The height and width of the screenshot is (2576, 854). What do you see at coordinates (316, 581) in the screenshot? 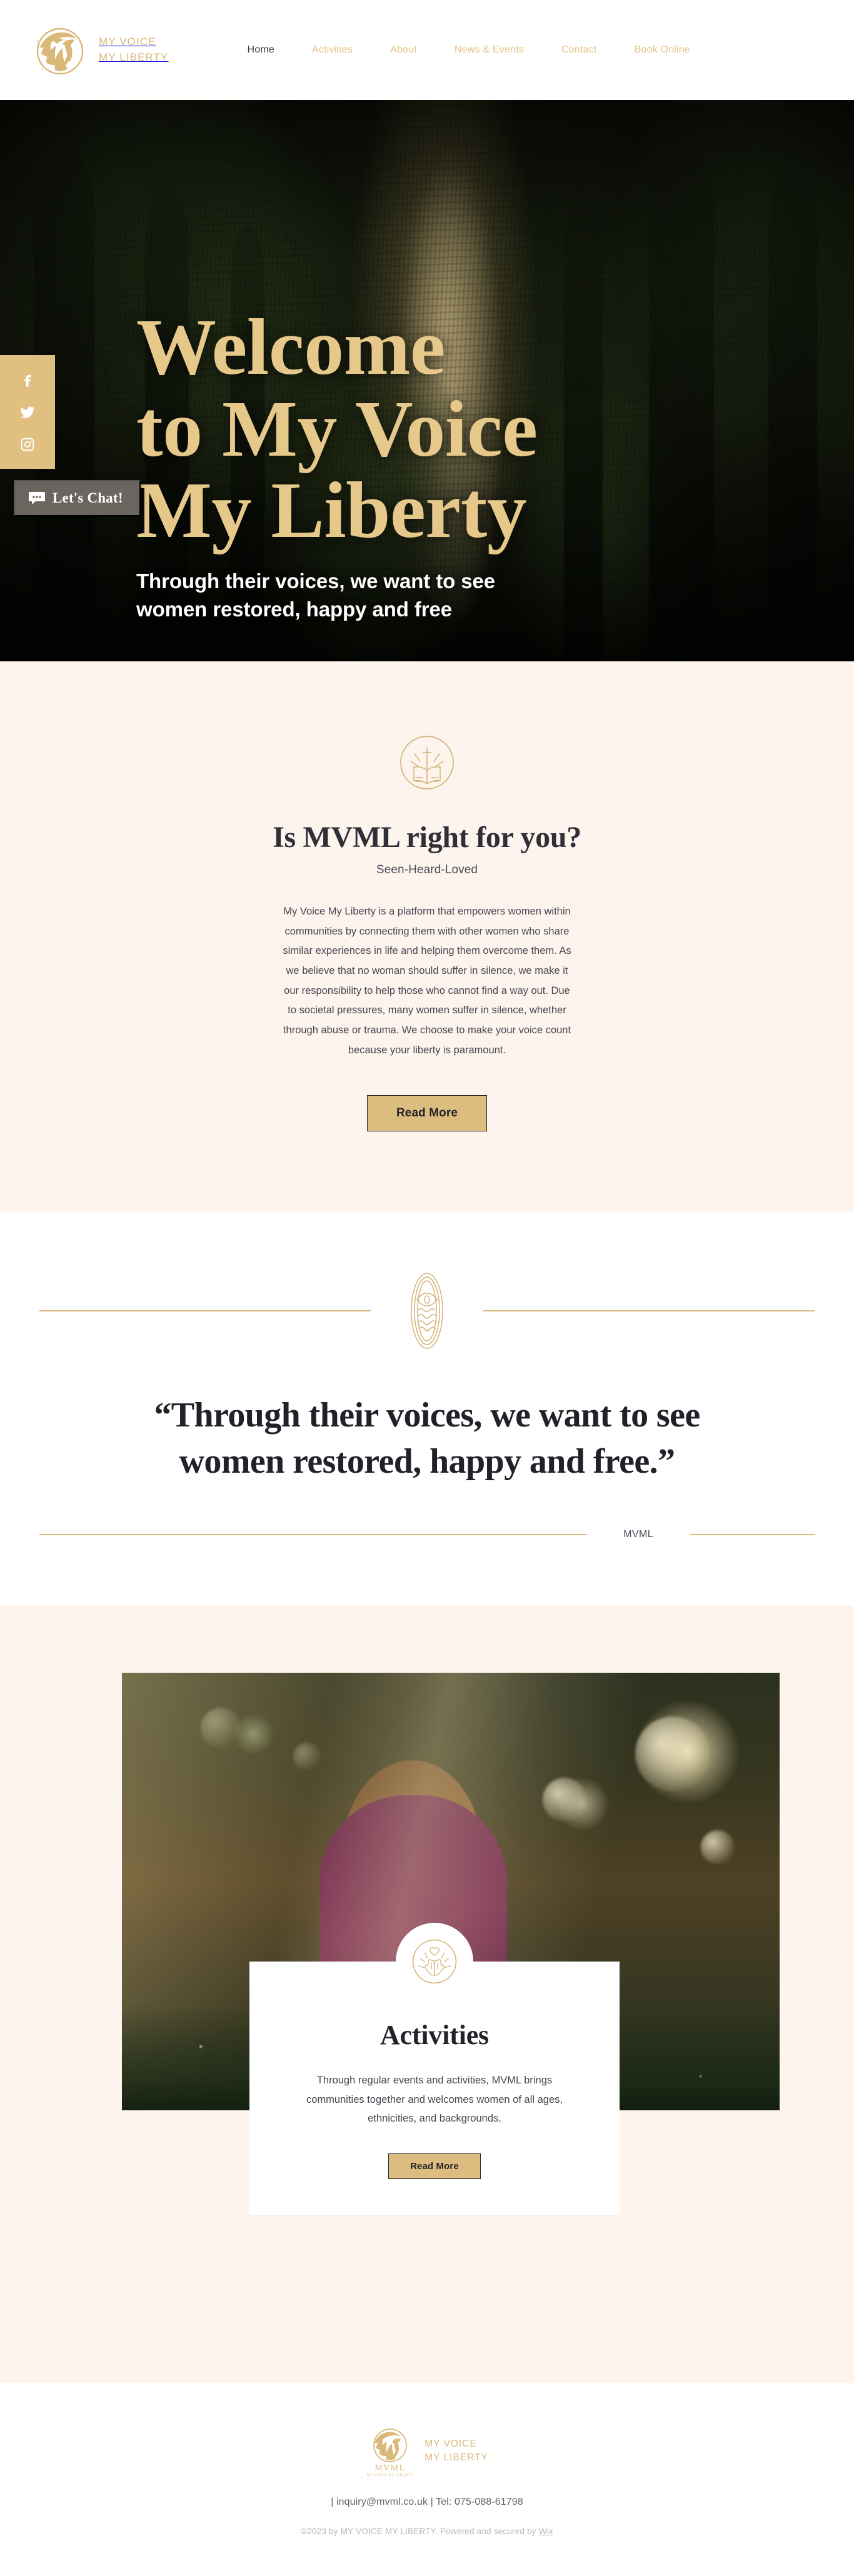
I see `hero-subtitle-line-1: Through their voices, we want to see` at bounding box center [316, 581].